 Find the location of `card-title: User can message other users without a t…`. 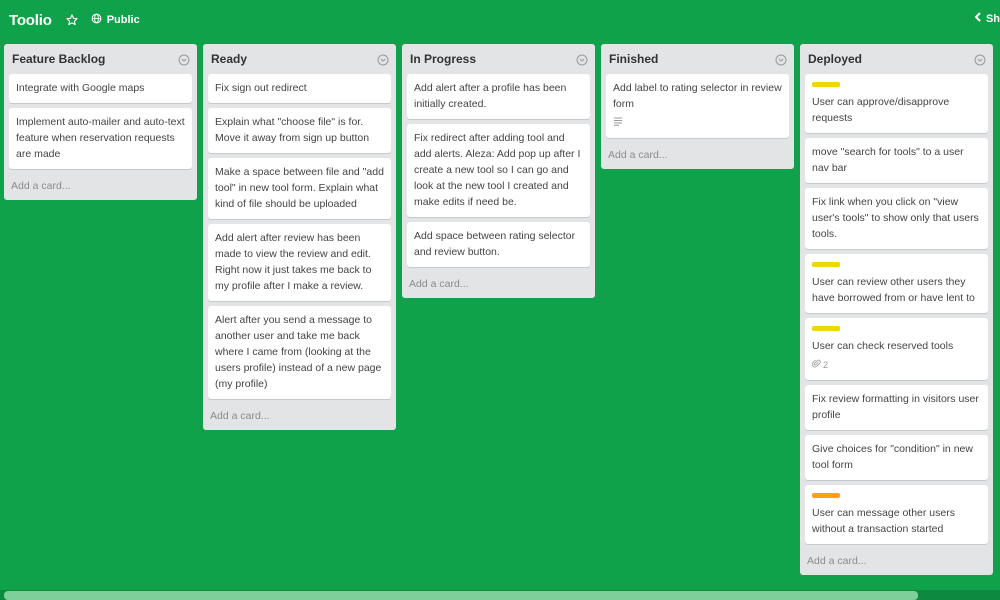

card-title: User can message other users without a t… is located at coordinates (883, 521).